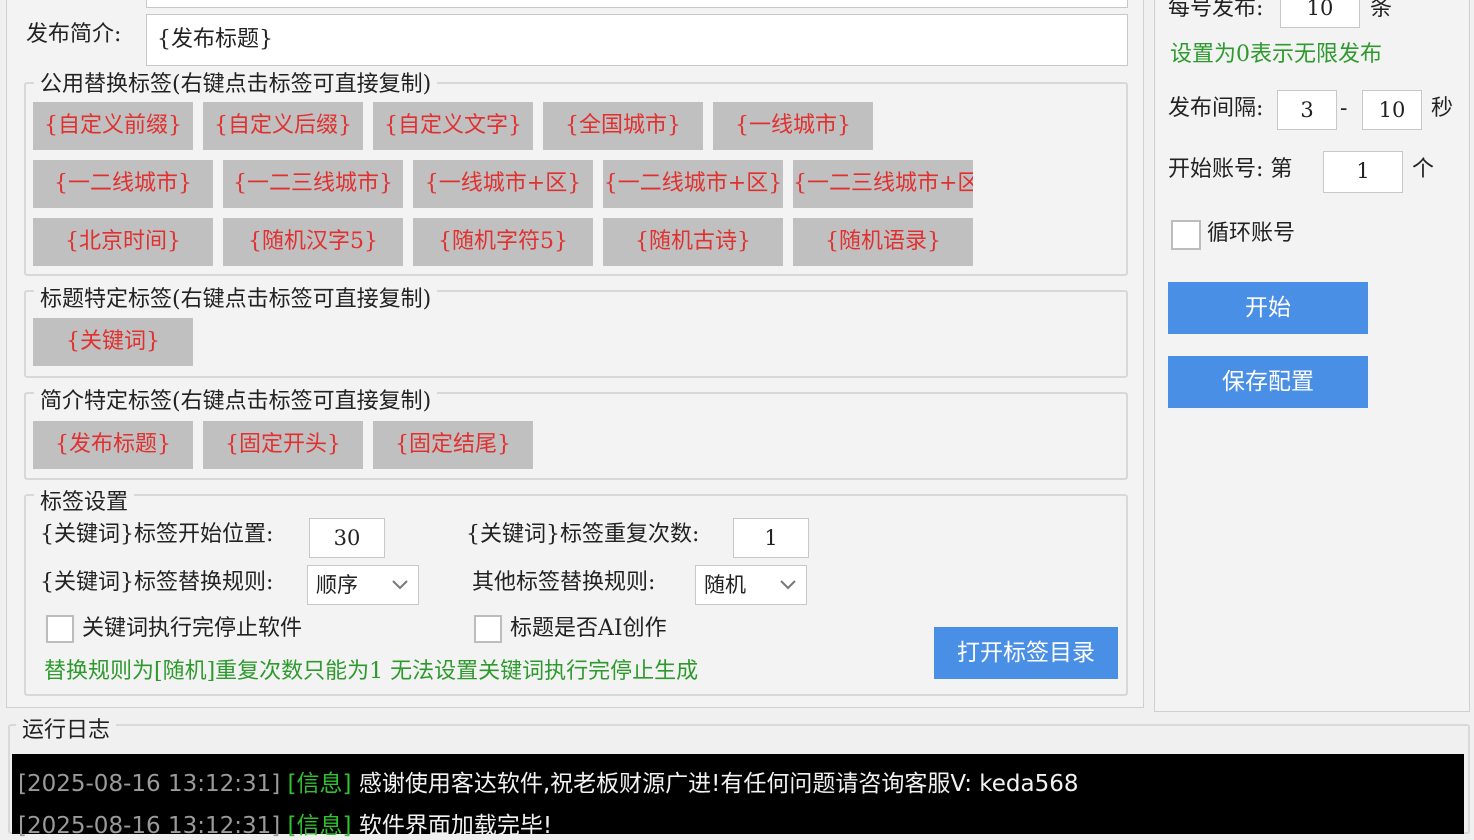 This screenshot has width=1474, height=840. Describe the element at coordinates (123, 184) in the screenshot. I see `tag-tier12-city: {一二线城市}` at that location.